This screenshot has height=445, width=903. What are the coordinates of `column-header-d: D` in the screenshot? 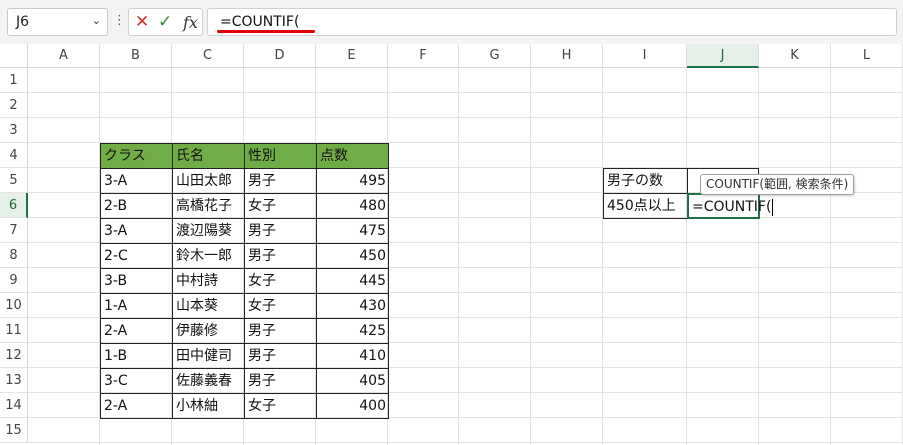 It's located at (280, 56).